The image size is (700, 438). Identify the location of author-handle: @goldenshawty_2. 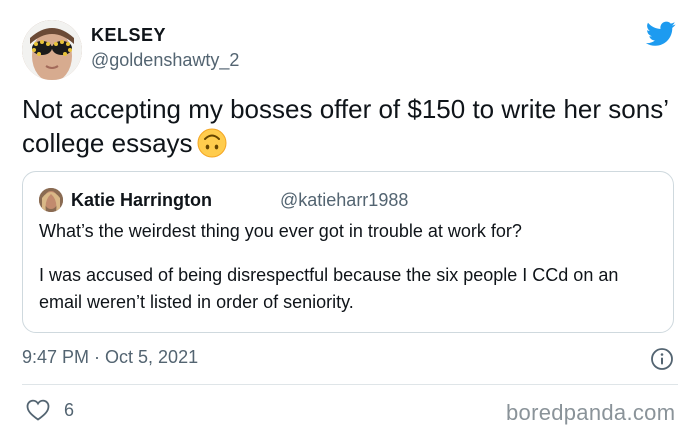
(165, 60).